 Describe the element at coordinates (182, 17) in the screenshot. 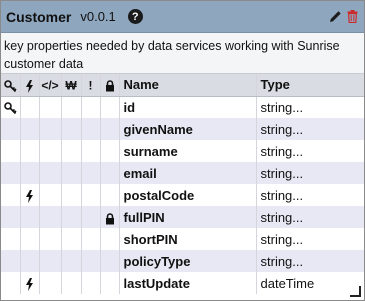

I see `panel-header: Customer v0.0.1 ?` at that location.